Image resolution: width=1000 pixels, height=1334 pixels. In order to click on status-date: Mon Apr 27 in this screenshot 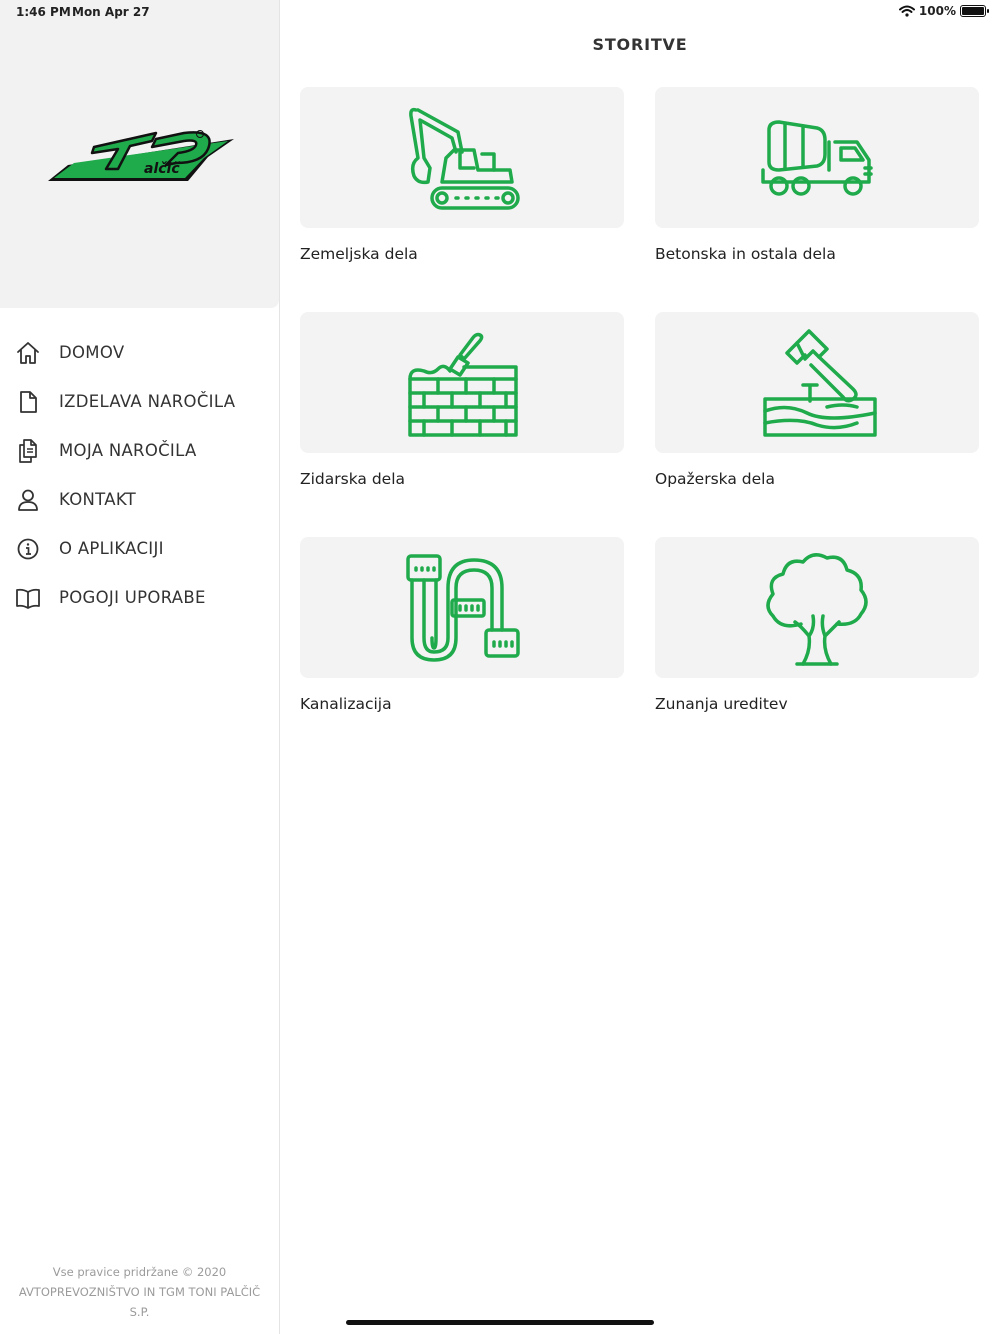, I will do `click(111, 12)`.